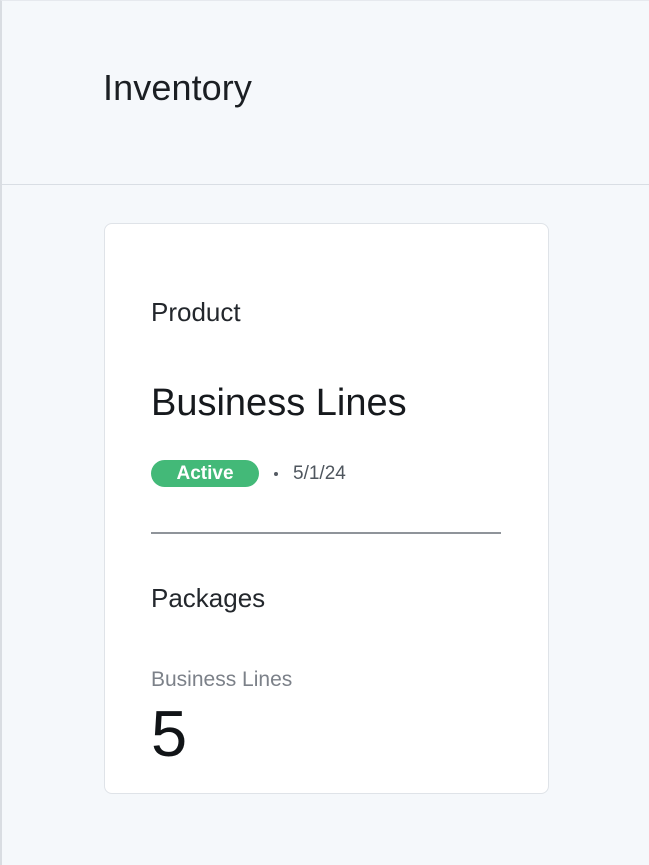 The height and width of the screenshot is (865, 649). I want to click on dot-separator, so click(276, 473).